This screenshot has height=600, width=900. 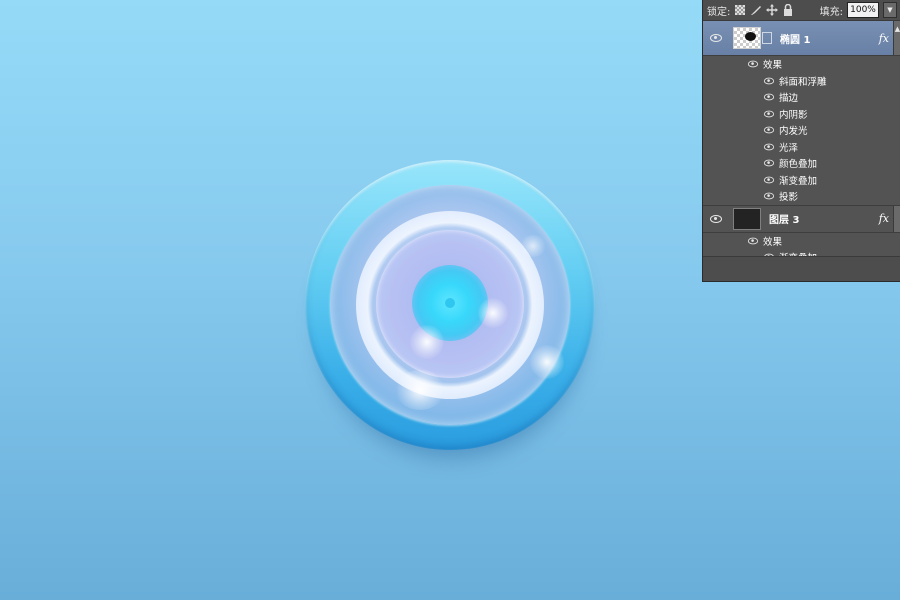 I want to click on fill-input: 100%, so click(x=863, y=10).